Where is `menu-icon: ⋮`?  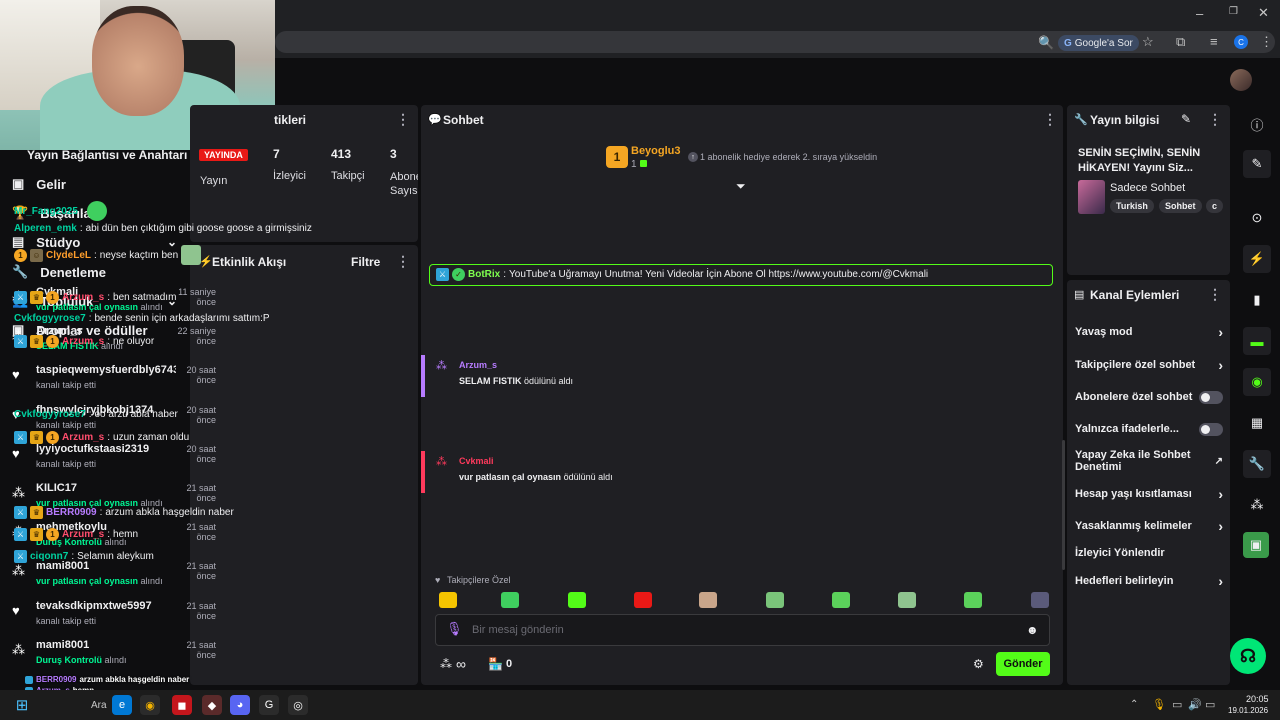 menu-icon: ⋮ is located at coordinates (1266, 42).